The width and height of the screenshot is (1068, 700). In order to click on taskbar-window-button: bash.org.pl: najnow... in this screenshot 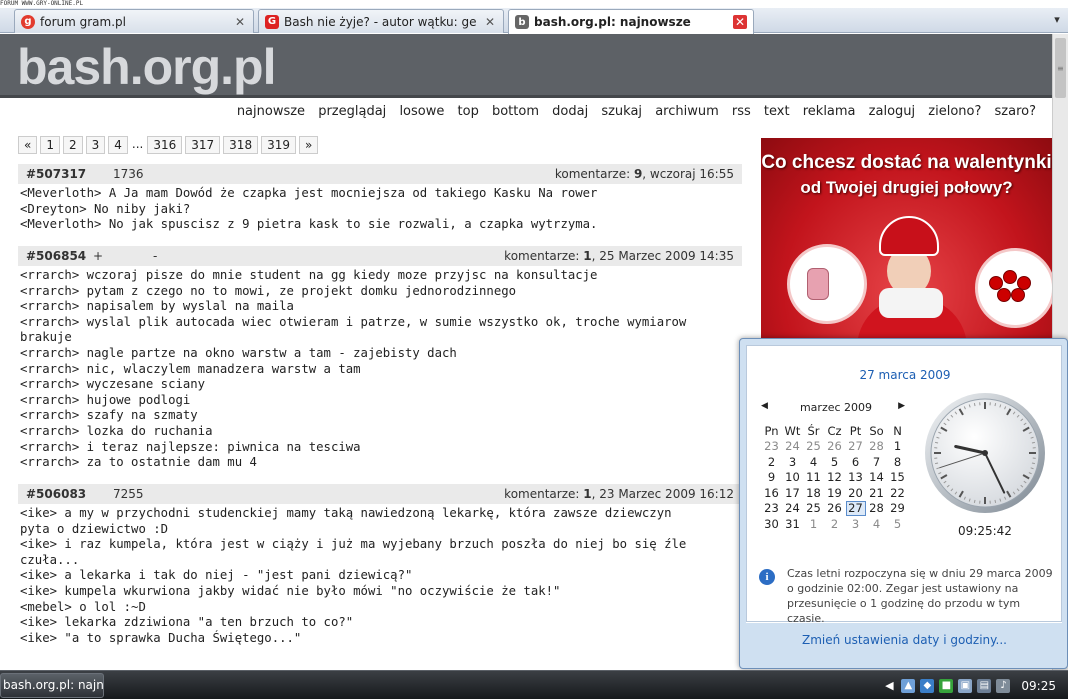, I will do `click(52, 685)`.